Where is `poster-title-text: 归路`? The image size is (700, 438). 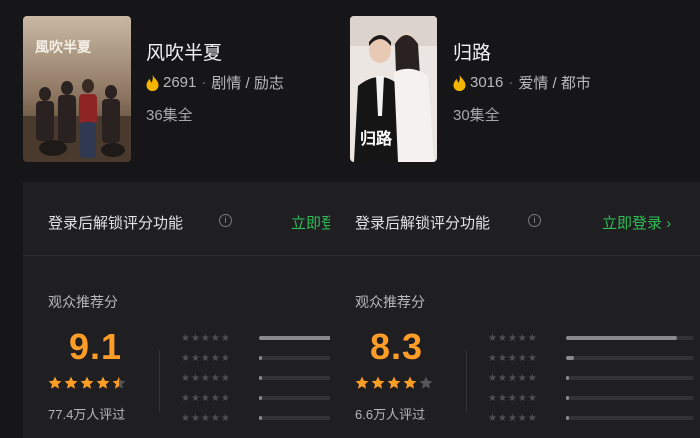
poster-title-text: 归路 is located at coordinates (376, 138).